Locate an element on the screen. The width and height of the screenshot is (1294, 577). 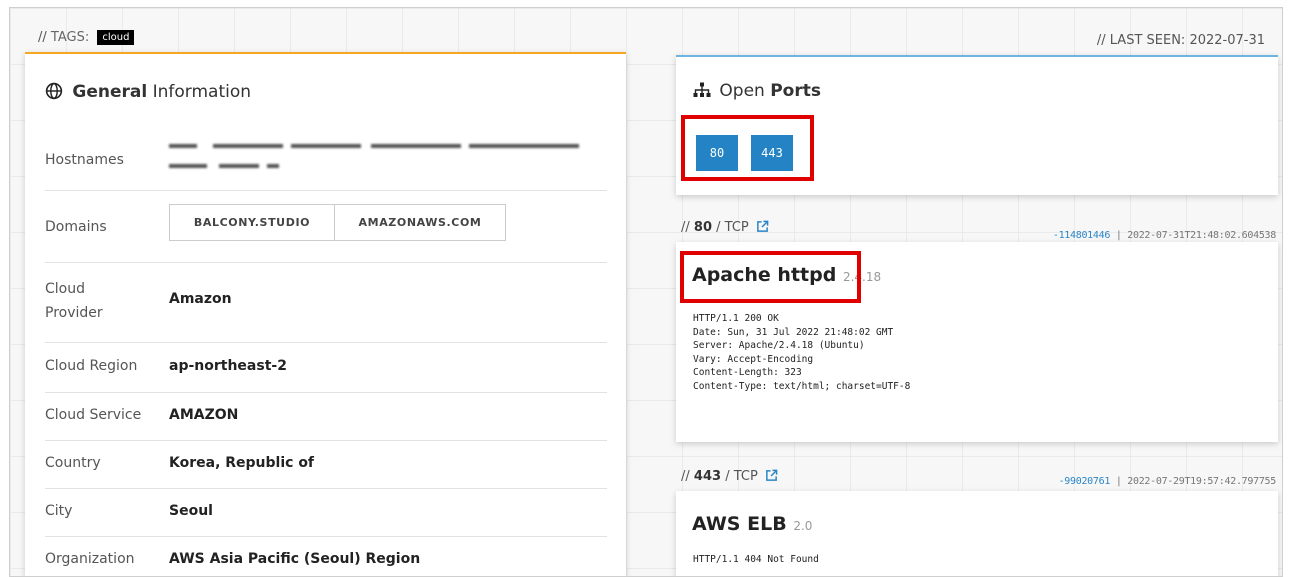
globe-icon is located at coordinates (54, 91).